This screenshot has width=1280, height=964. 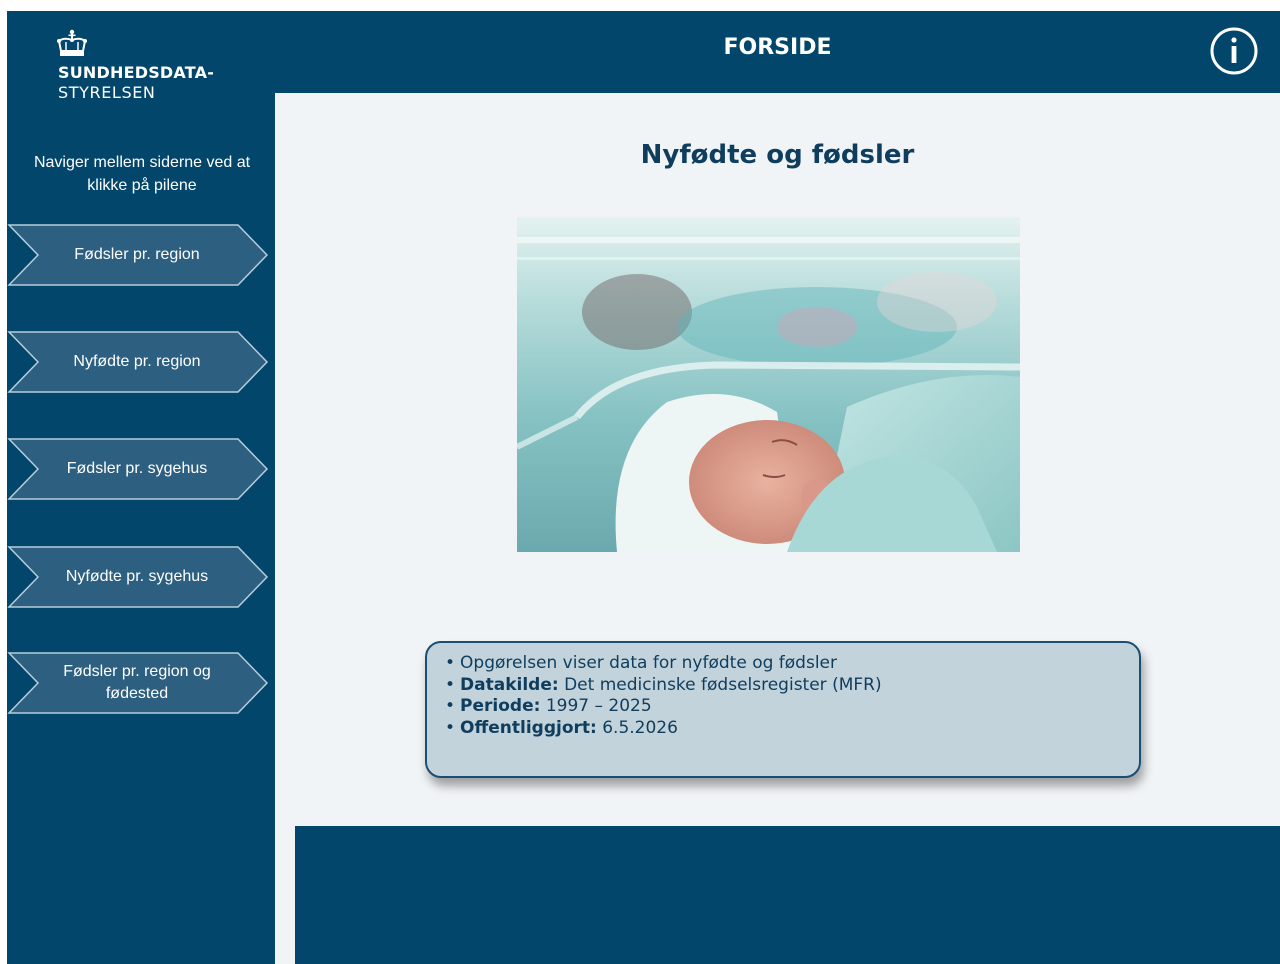 I want to click on info-published-value: 6.5.2026, so click(x=637, y=727).